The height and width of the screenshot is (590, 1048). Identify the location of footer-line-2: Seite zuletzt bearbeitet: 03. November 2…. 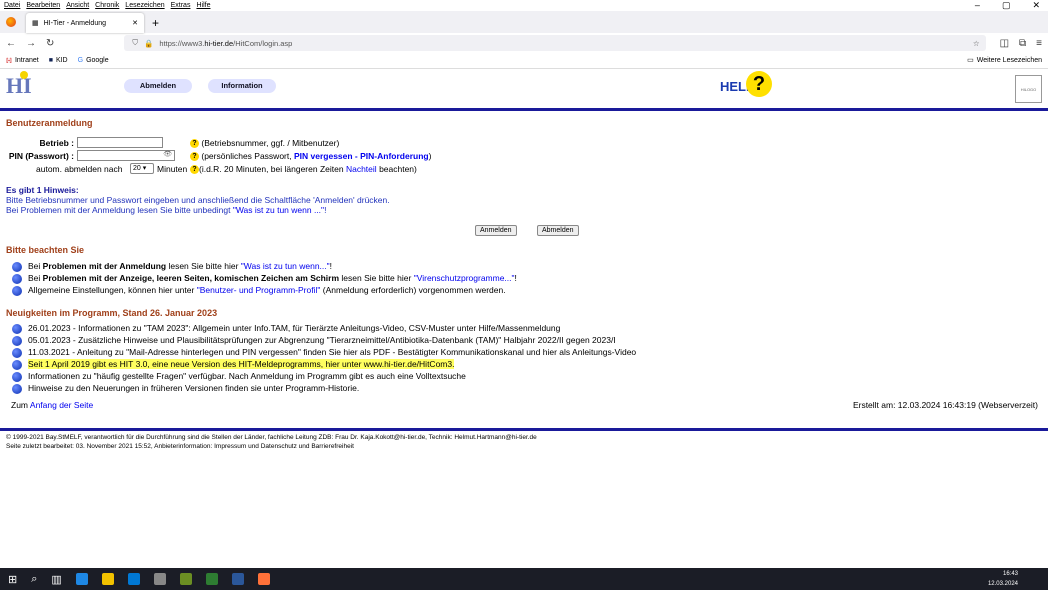
(180, 446).